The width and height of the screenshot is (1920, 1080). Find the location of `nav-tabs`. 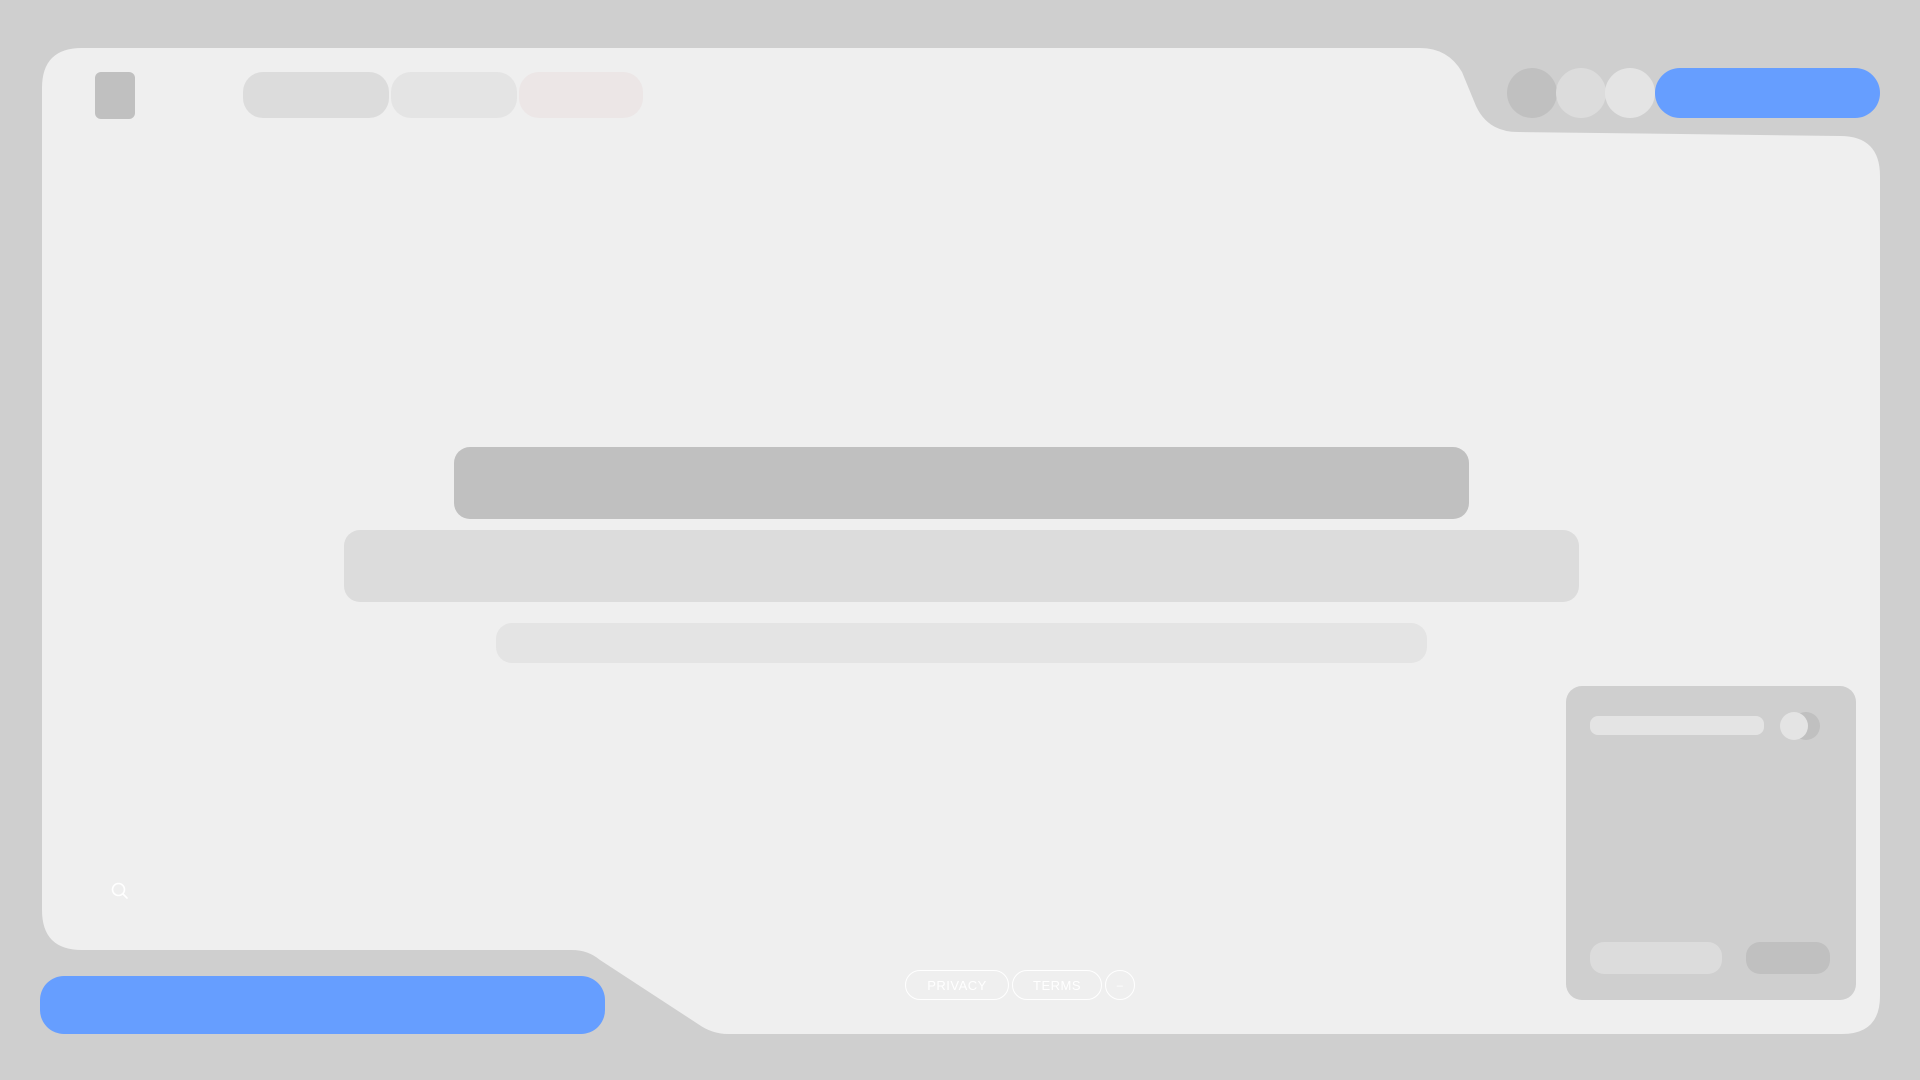

nav-tabs is located at coordinates (443, 95).